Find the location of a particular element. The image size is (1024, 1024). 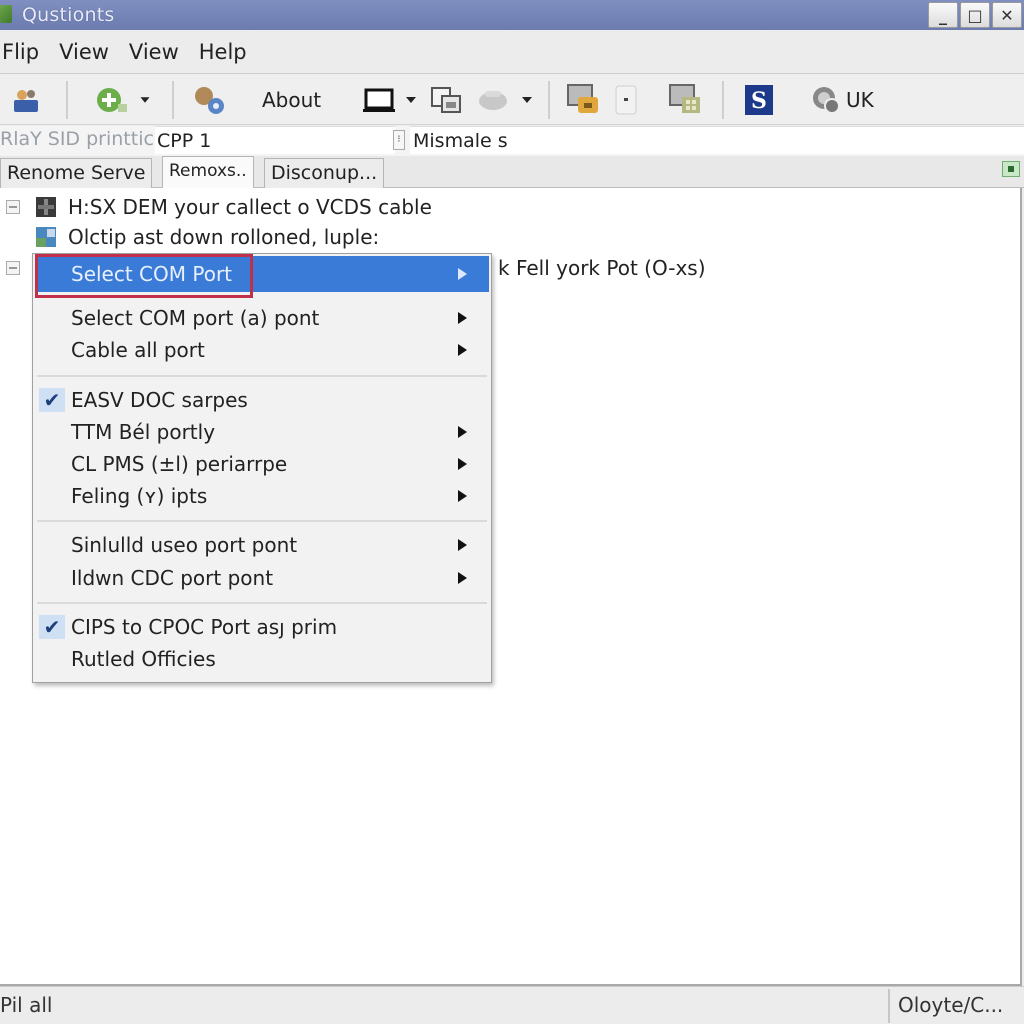

users-button is located at coordinates (26, 100).